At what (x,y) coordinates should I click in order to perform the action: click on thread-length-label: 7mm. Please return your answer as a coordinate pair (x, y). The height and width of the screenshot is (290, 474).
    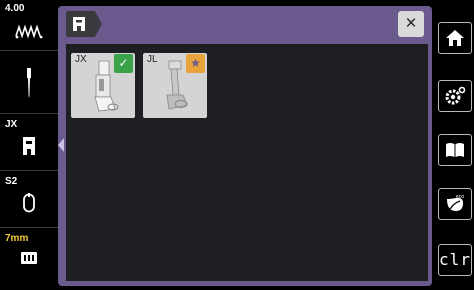
    Looking at the image, I should click on (17, 238).